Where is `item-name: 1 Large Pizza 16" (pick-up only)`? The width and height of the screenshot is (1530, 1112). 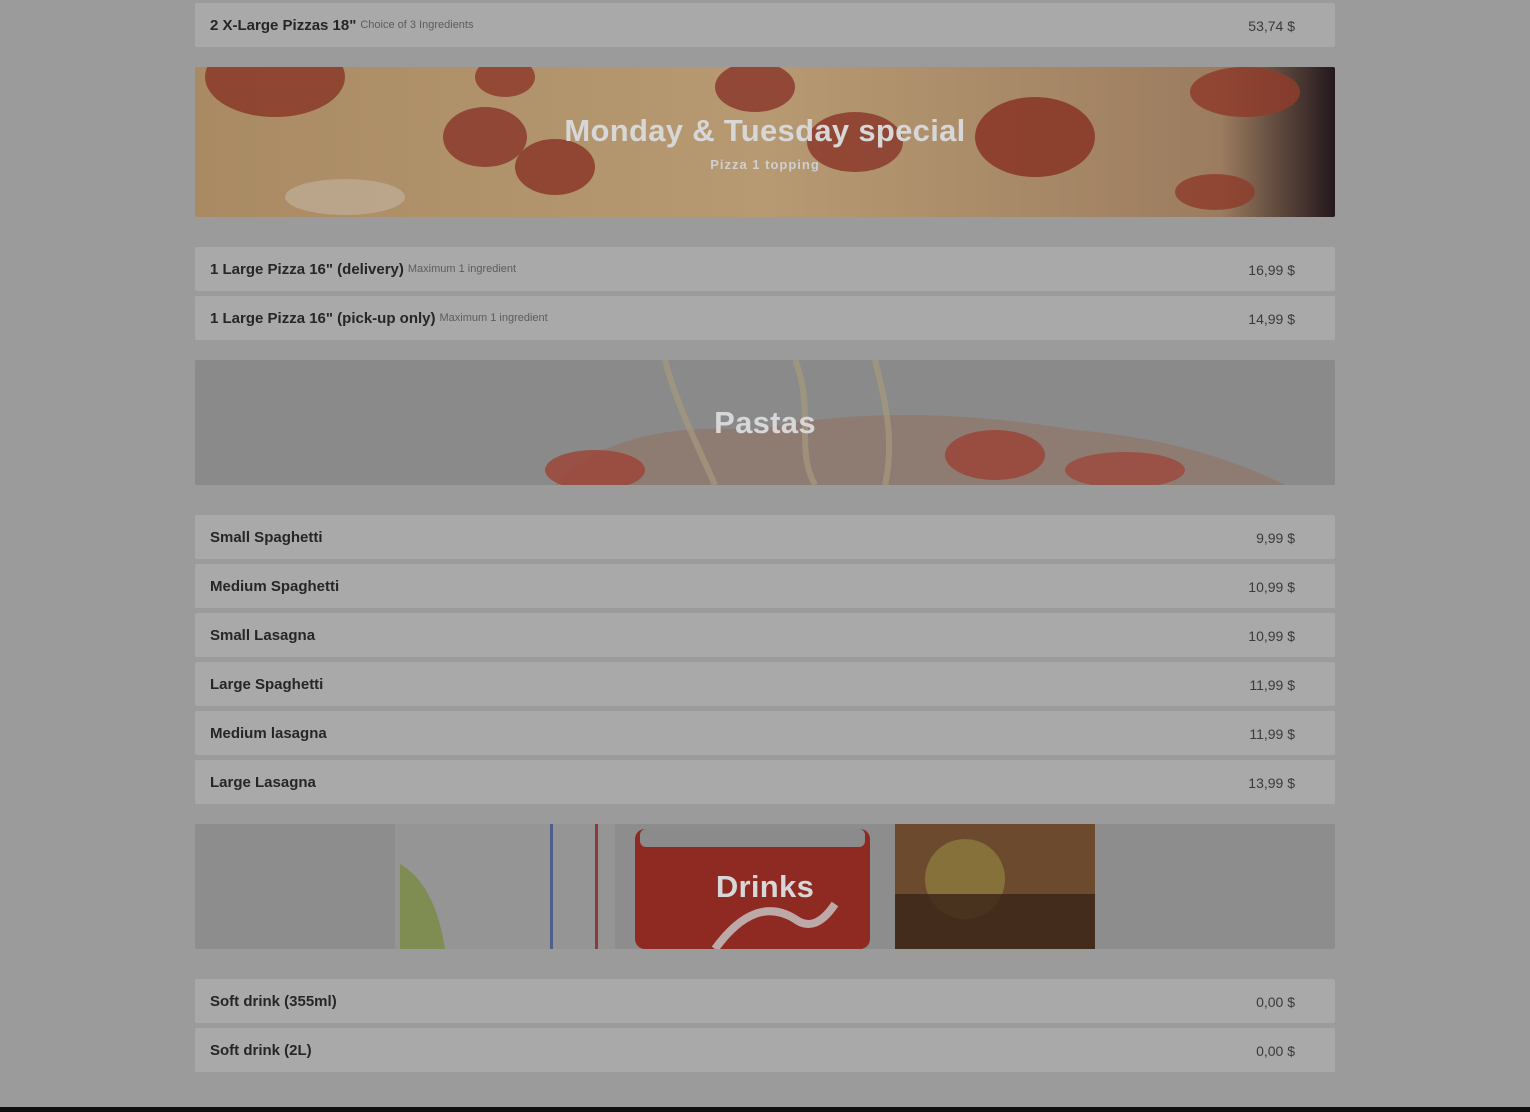
item-name: 1 Large Pizza 16" (pick-up only) is located at coordinates (323, 318).